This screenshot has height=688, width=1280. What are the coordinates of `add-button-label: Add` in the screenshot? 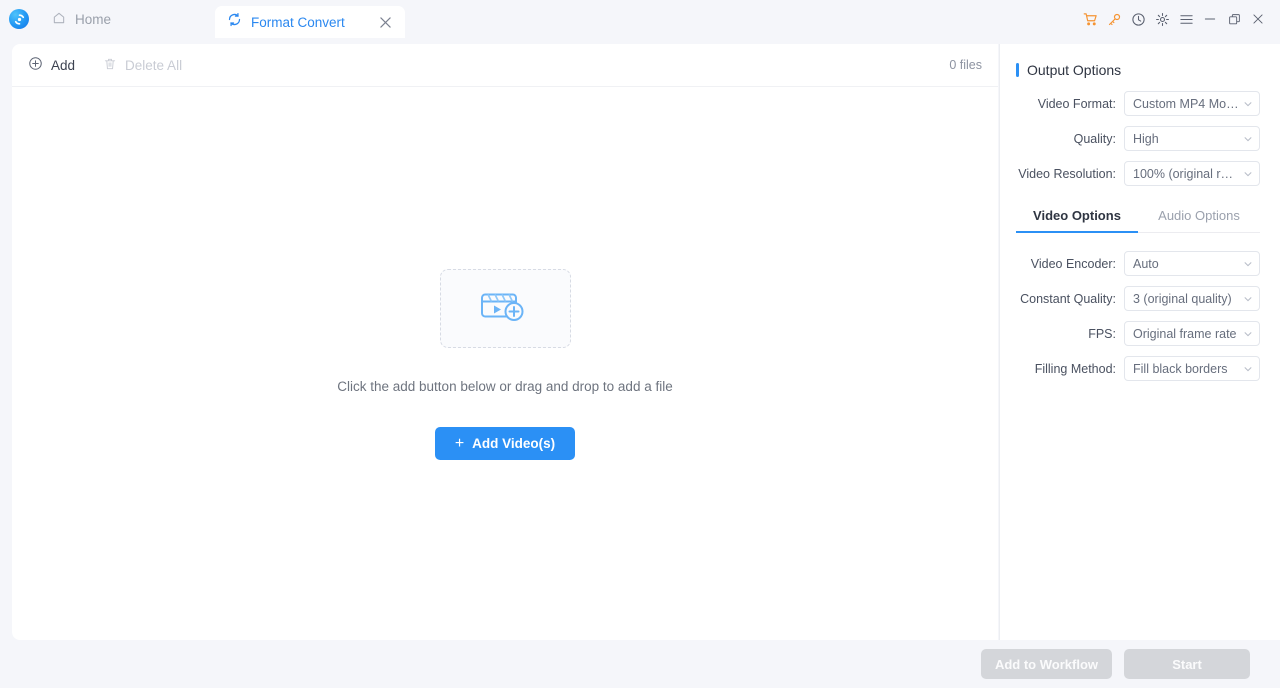 It's located at (63, 65).